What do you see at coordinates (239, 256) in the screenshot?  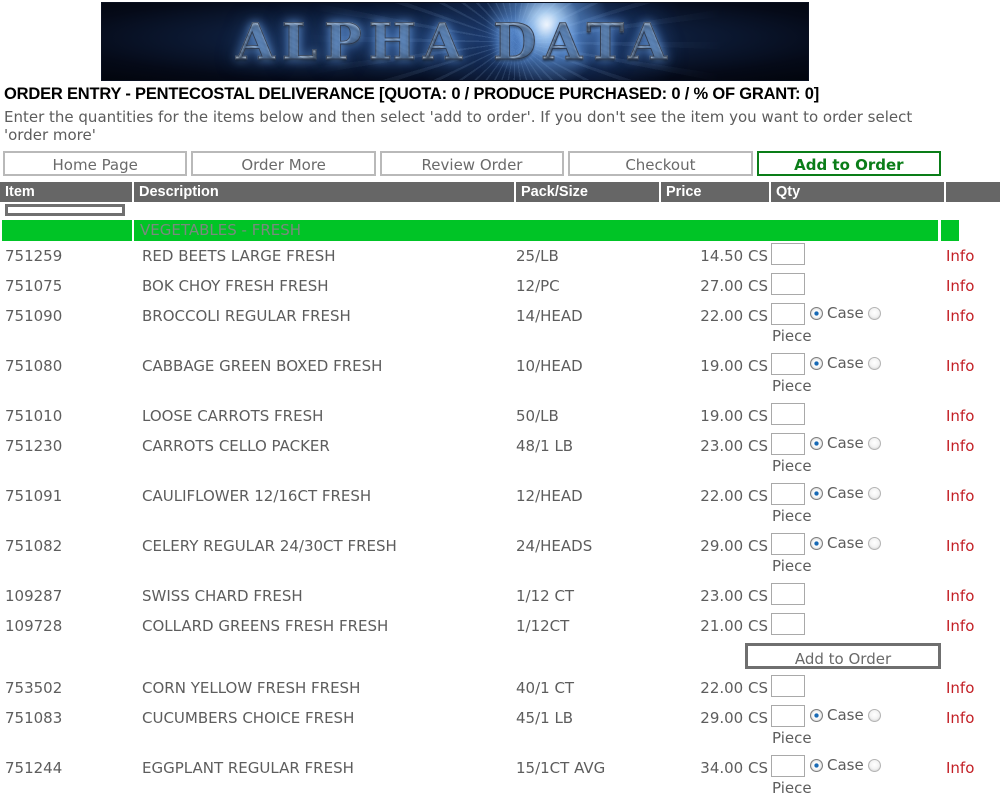 I see `cell-description: RED BEETS LARGE FRESH` at bounding box center [239, 256].